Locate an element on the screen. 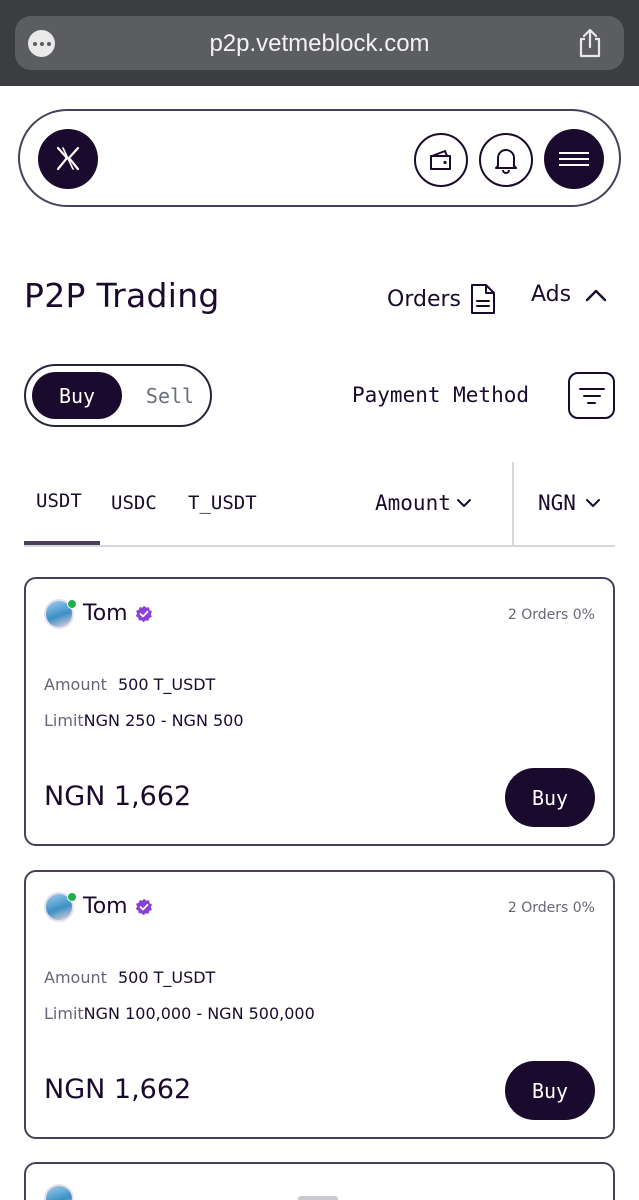 Image resolution: width=639 pixels, height=1200 pixels. orders-link: Orders is located at coordinates (442, 299).